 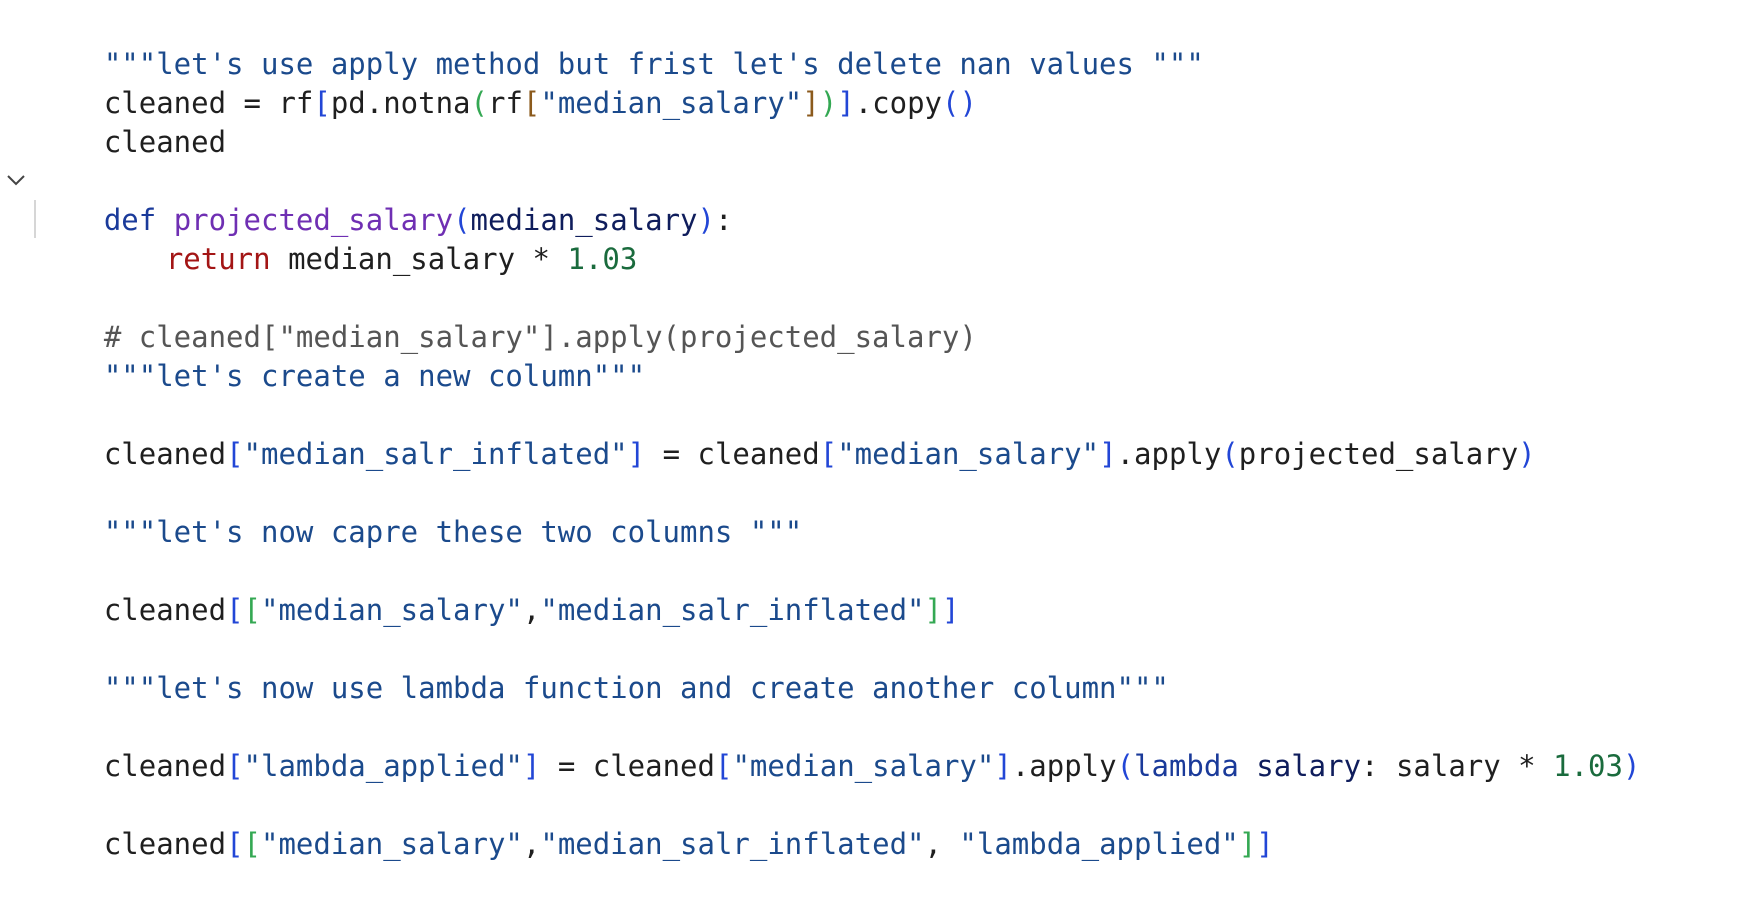 I want to click on code-line-3: cleaned, so click(x=130, y=120).